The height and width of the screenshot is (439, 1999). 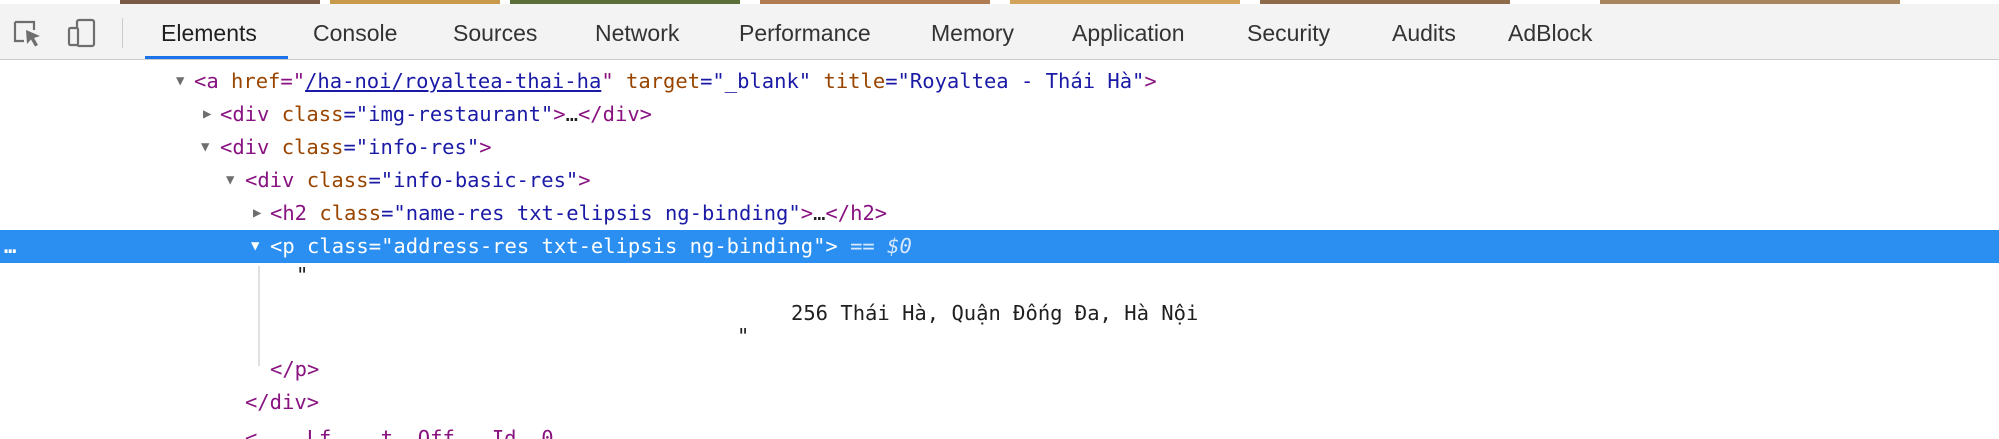 What do you see at coordinates (259, 316) in the screenshot?
I see `indent-guide` at bounding box center [259, 316].